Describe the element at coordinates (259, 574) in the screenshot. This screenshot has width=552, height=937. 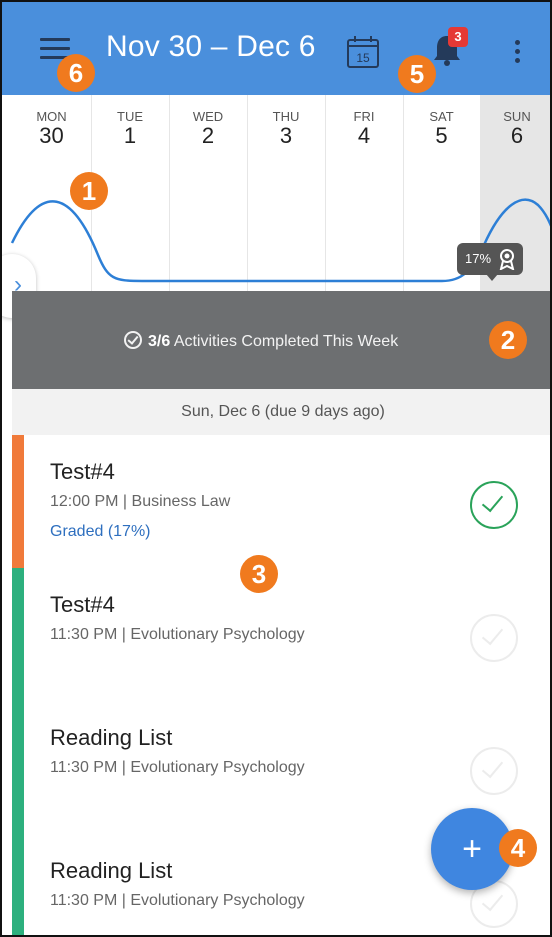
I see `callout-marker: 3` at that location.